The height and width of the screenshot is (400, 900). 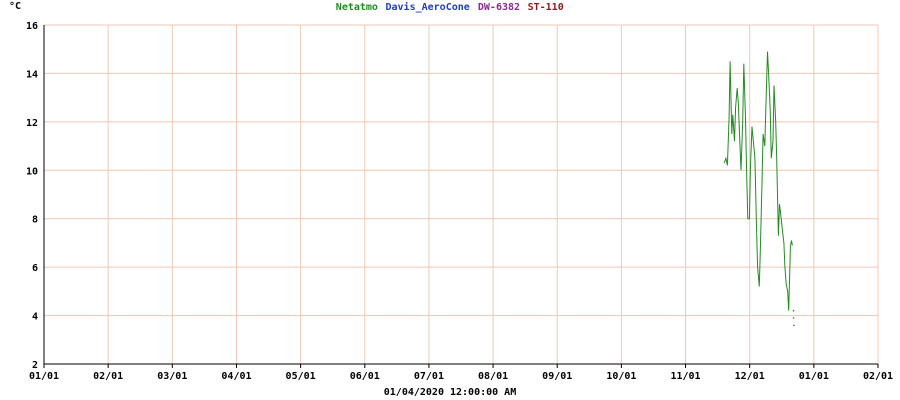 What do you see at coordinates (32, 26) in the screenshot?
I see `y-tick-label: 16` at bounding box center [32, 26].